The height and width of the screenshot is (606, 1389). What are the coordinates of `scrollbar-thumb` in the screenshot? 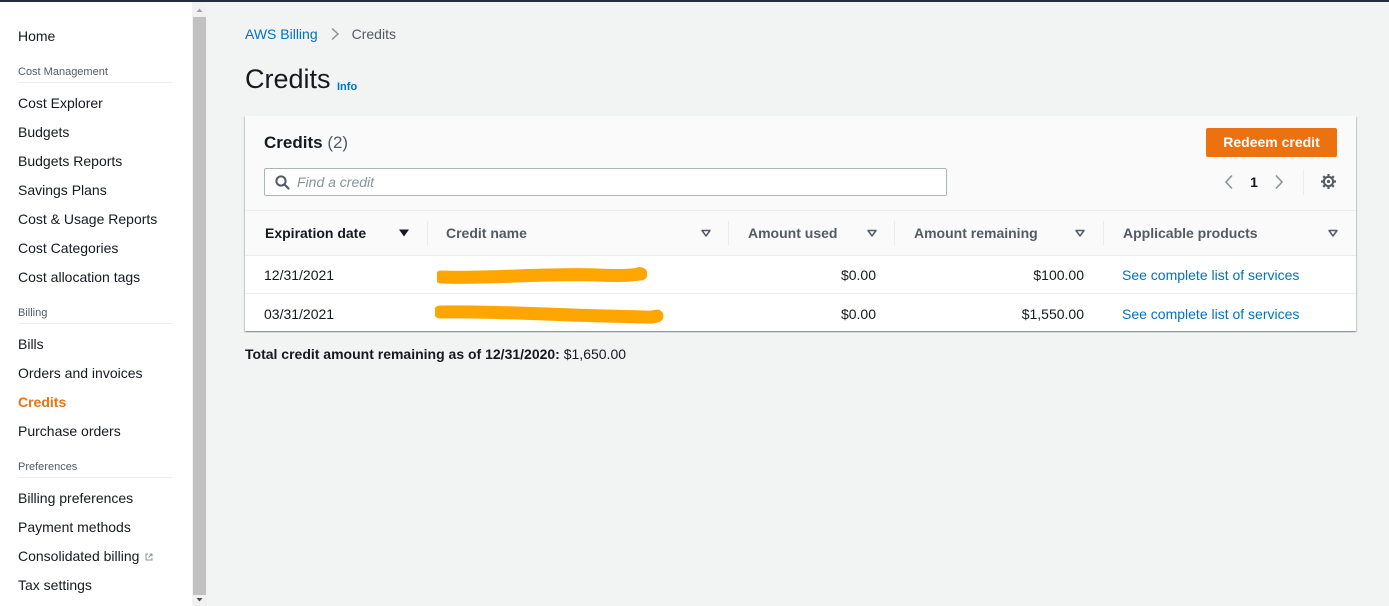 It's located at (199, 306).